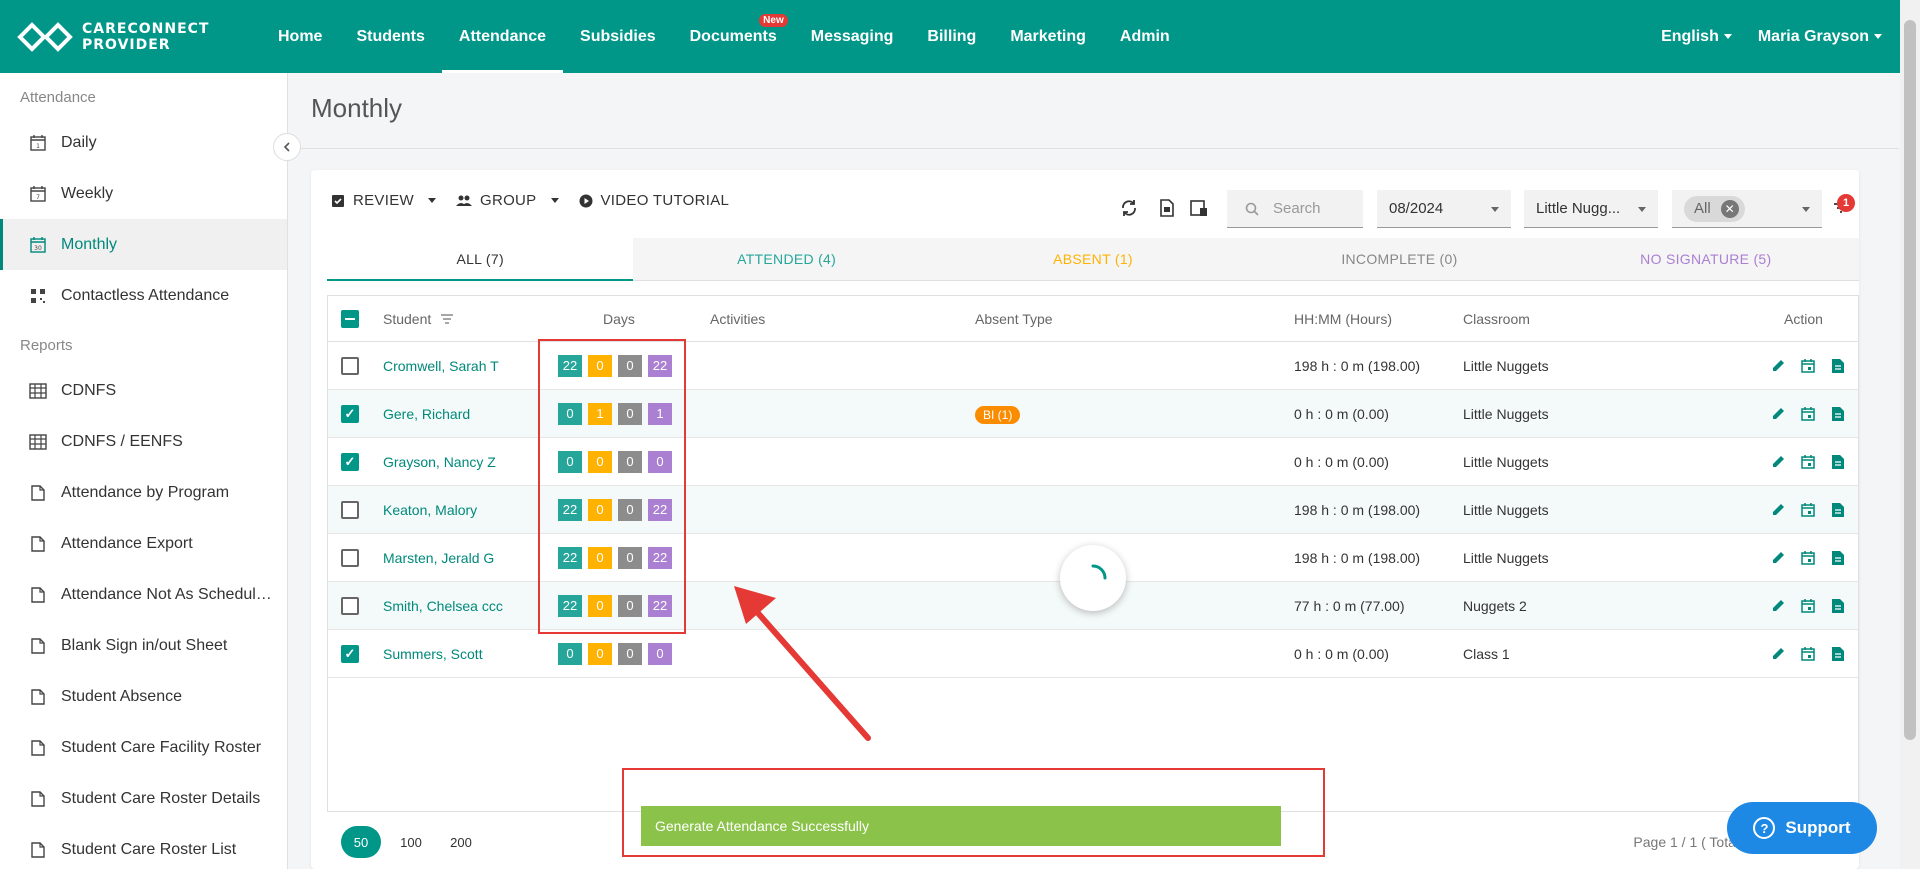  I want to click on search-field, so click(1295, 209).